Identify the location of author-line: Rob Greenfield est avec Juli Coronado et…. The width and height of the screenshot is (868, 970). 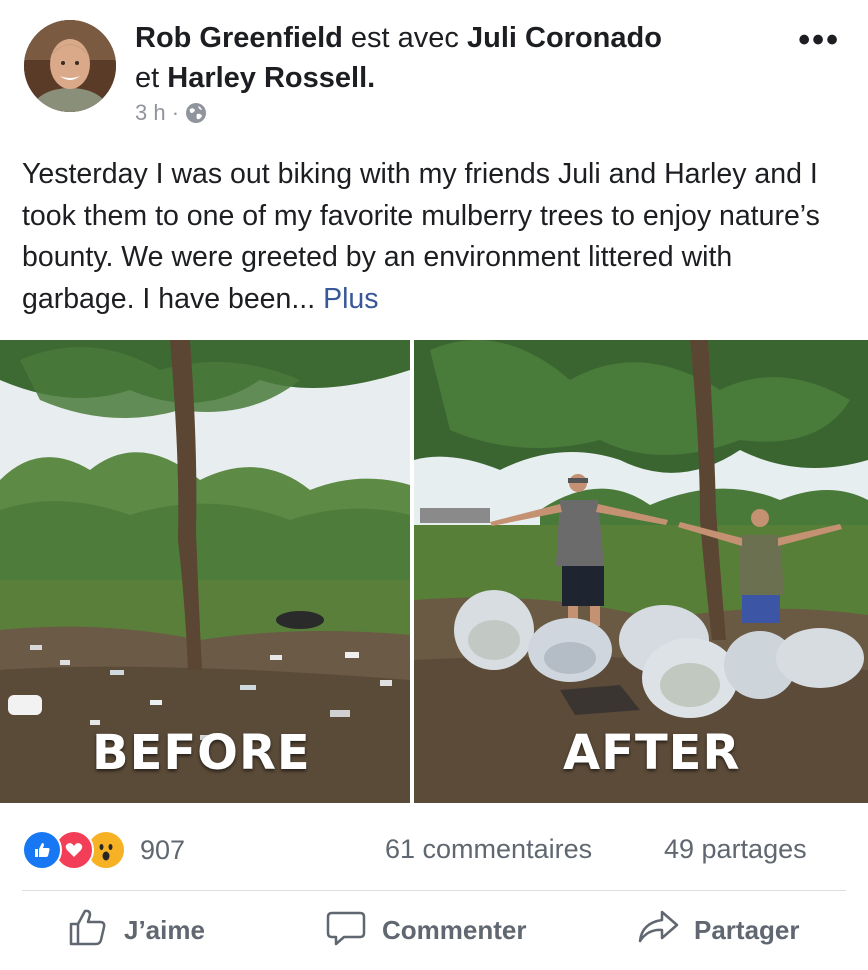
(455, 58).